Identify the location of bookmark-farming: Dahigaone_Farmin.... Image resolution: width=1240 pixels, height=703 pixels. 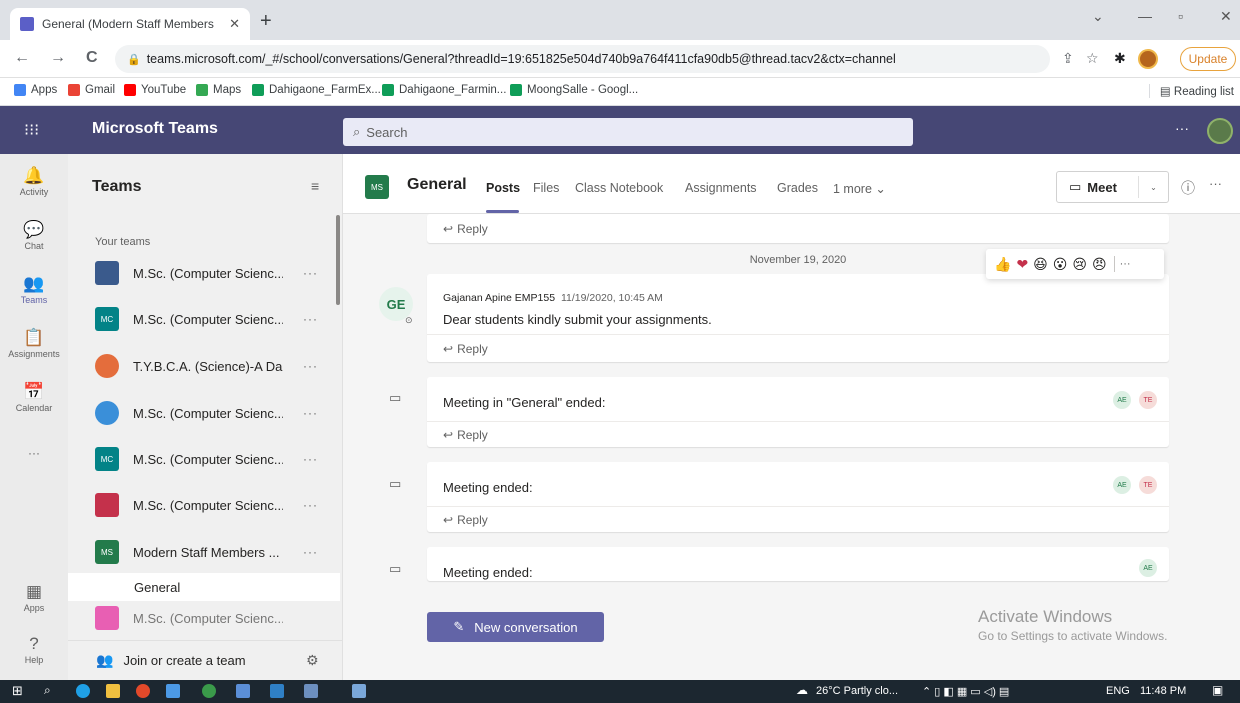
(444, 90).